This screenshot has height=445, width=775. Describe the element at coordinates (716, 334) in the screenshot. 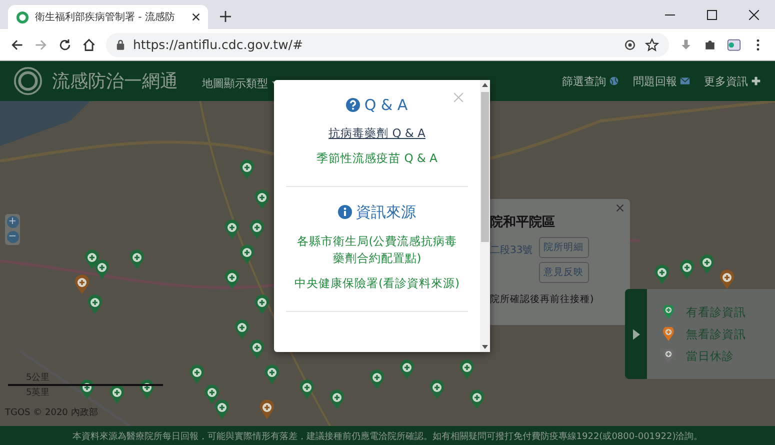

I see `legend-label: 無看診資訊` at that location.